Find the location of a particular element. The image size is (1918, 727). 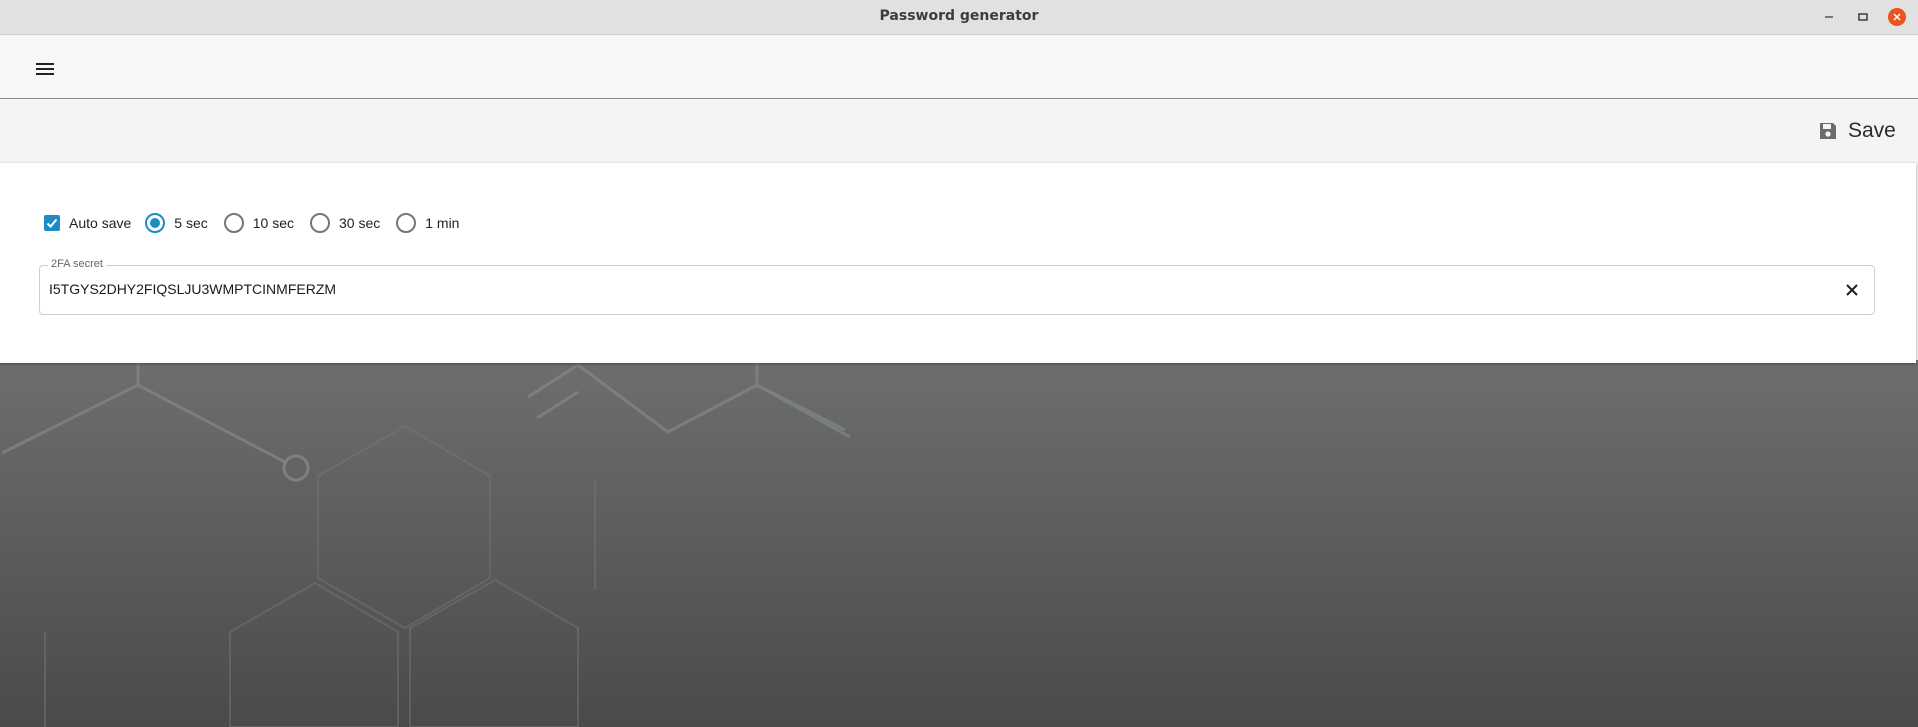

save-button: Save is located at coordinates (1857, 131).